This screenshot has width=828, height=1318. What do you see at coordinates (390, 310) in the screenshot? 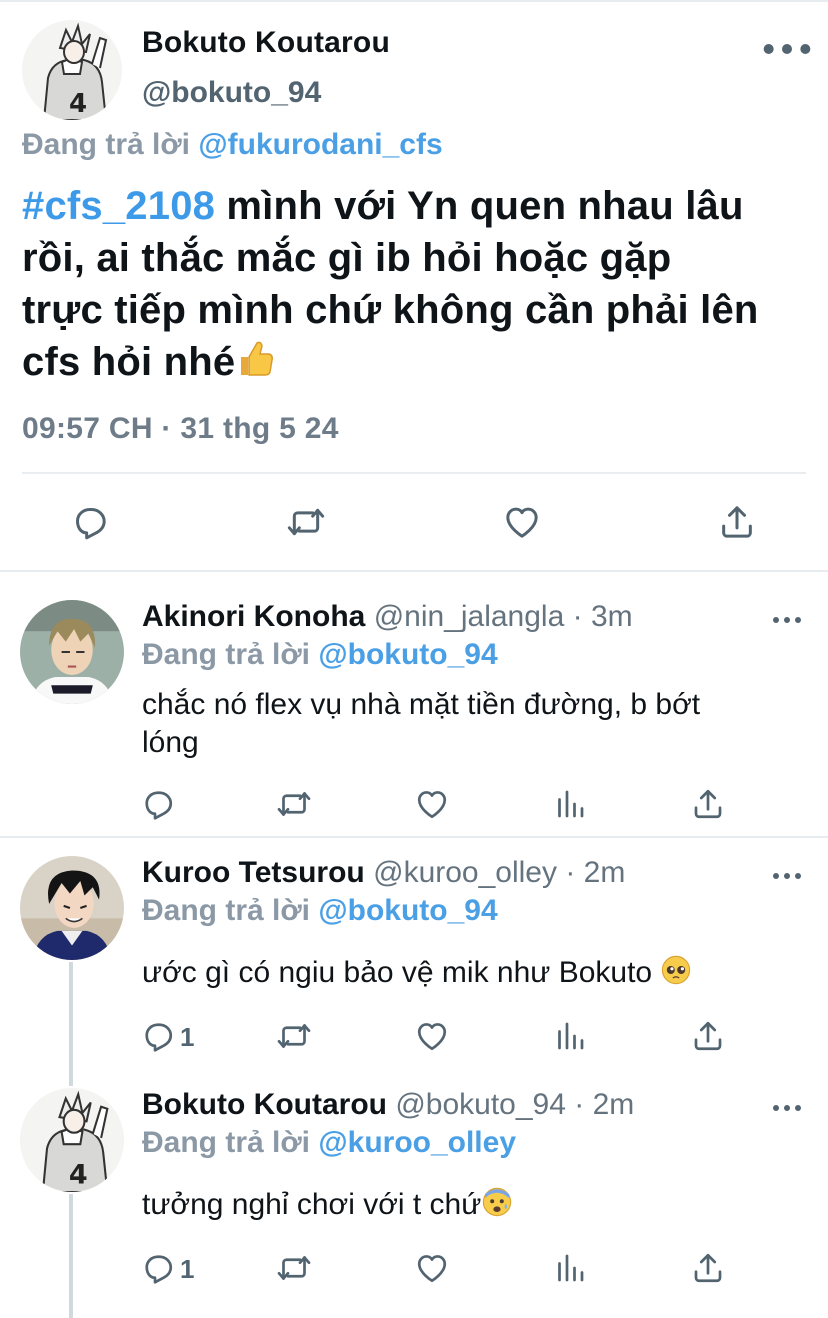
I see `tweet-text-line: trực tiếp mình chứ không cần phải lên` at bounding box center [390, 310].